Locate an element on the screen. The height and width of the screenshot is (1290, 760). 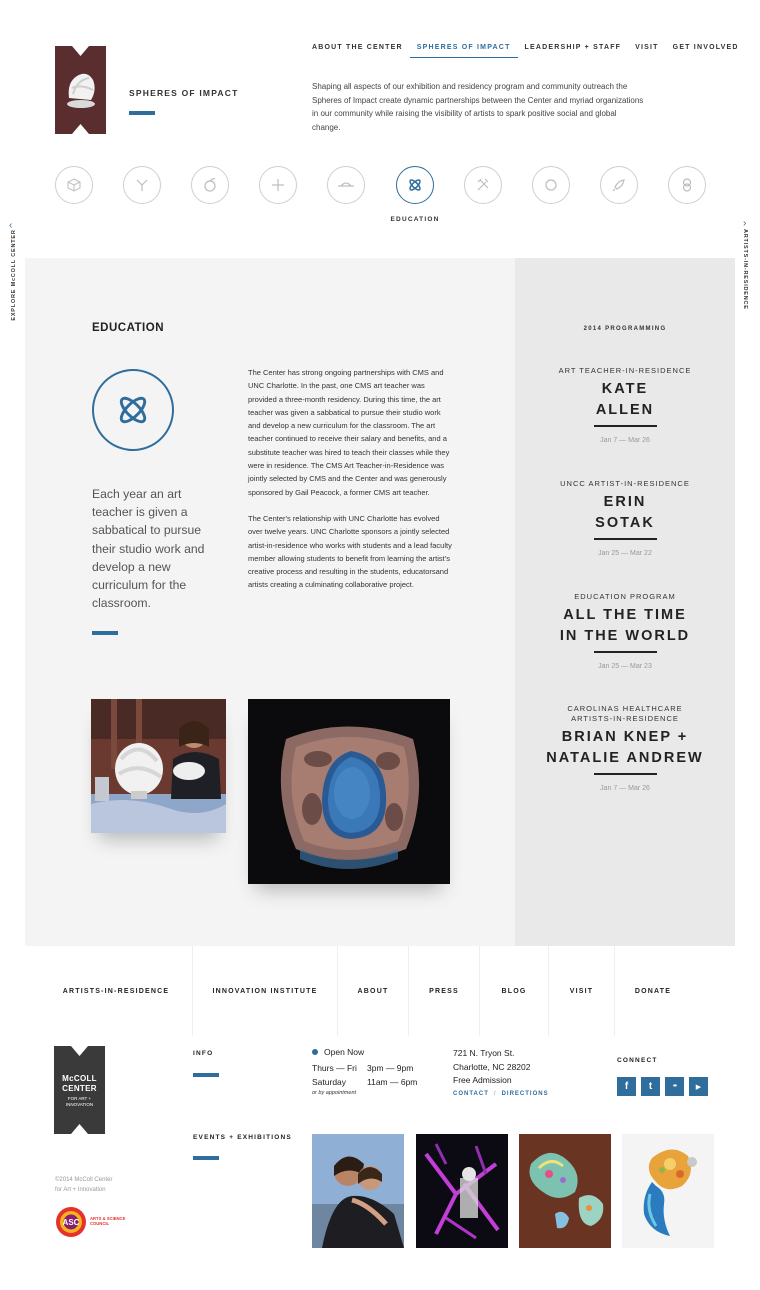
hours-time: 3pm — 9pm is located at coordinates (390, 1068).